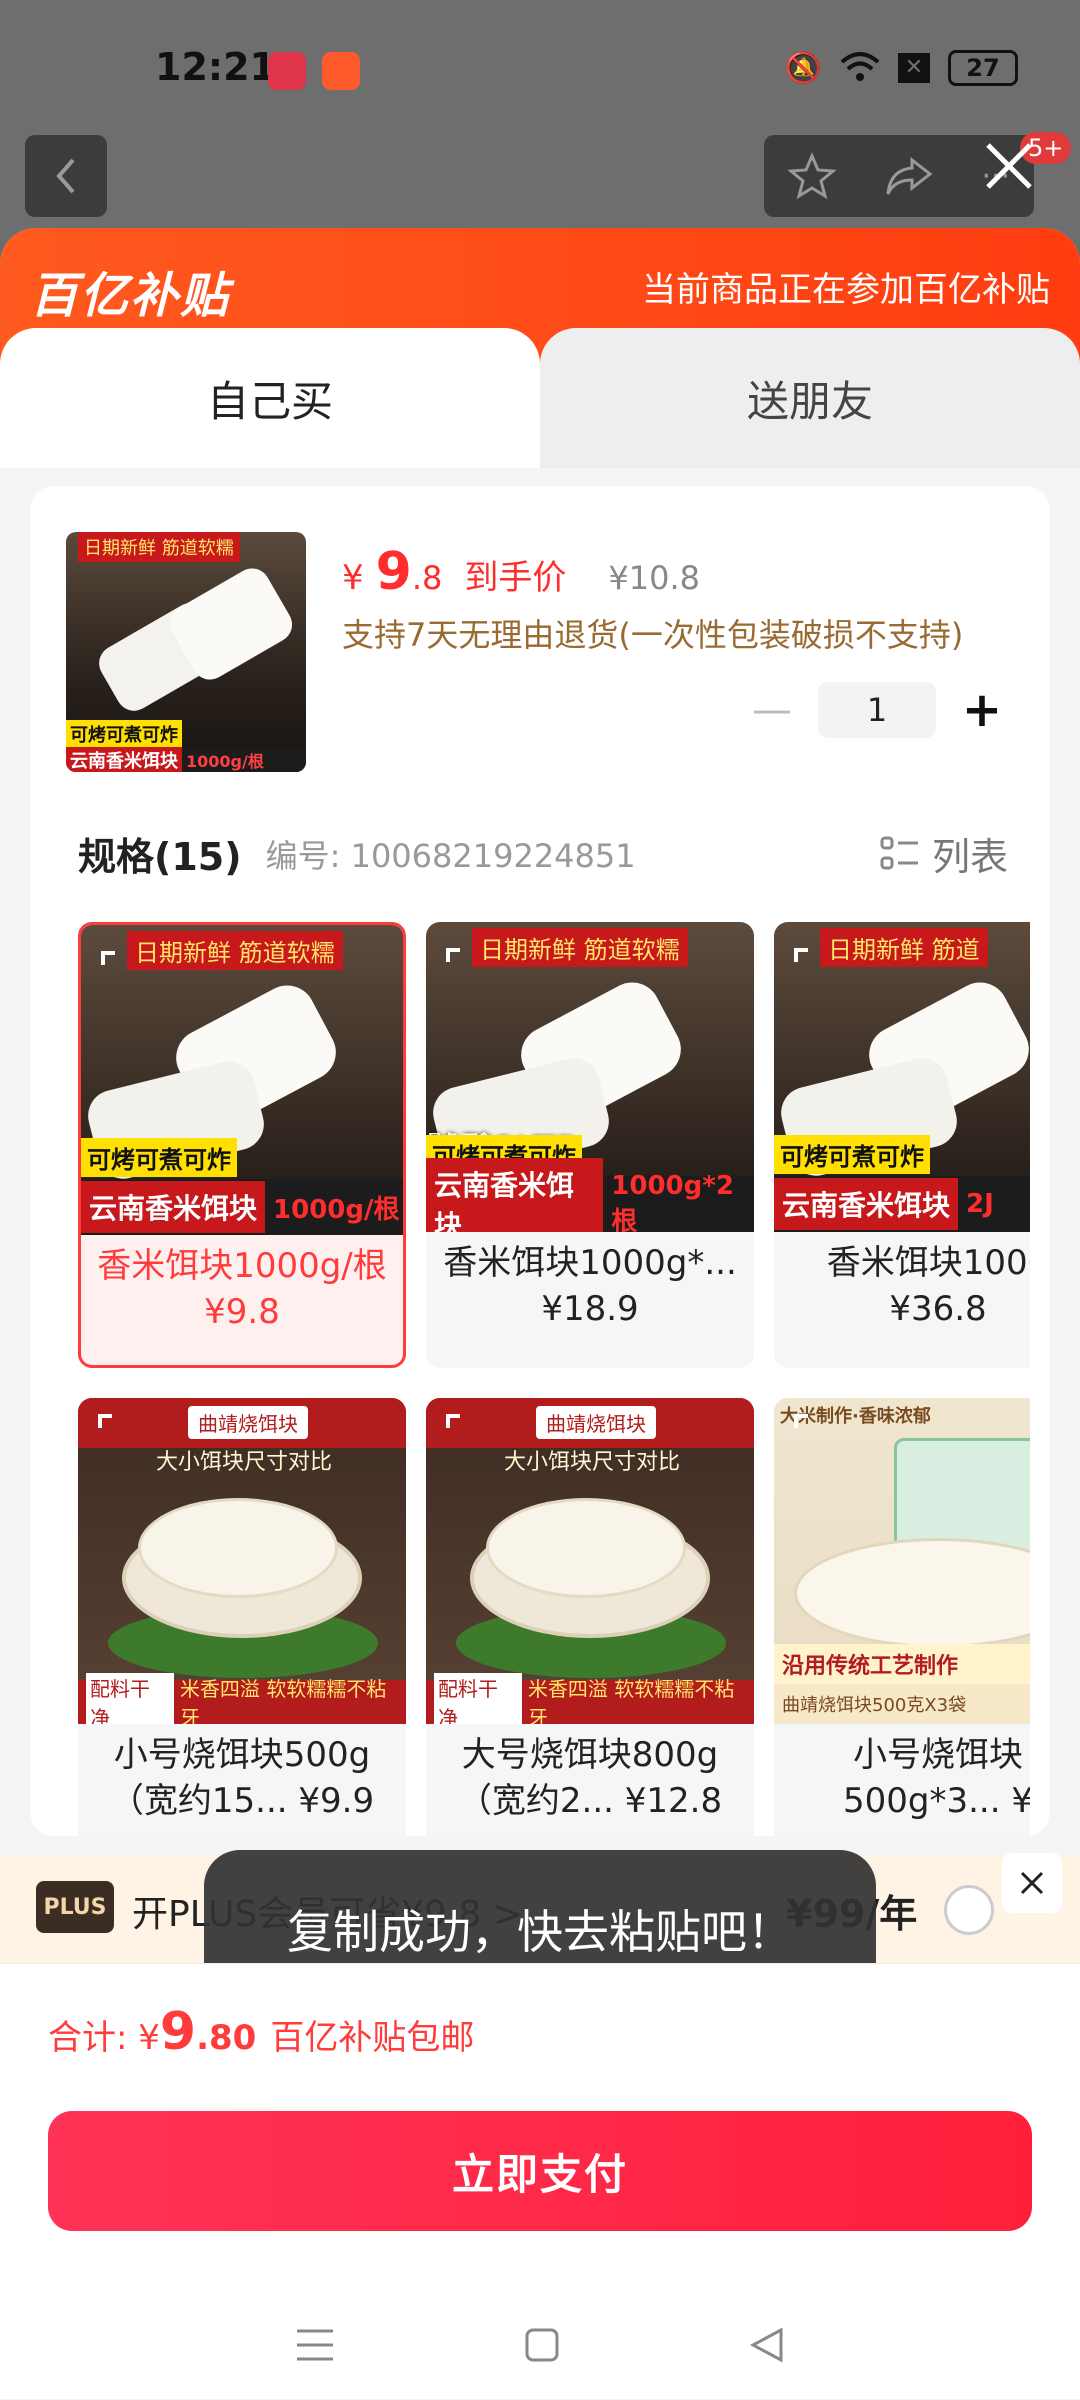 This screenshot has height=2400, width=1080. Describe the element at coordinates (540, 2031) in the screenshot. I see `total-row: 合计: ¥ 9 .80 百亿补贴包邮` at that location.